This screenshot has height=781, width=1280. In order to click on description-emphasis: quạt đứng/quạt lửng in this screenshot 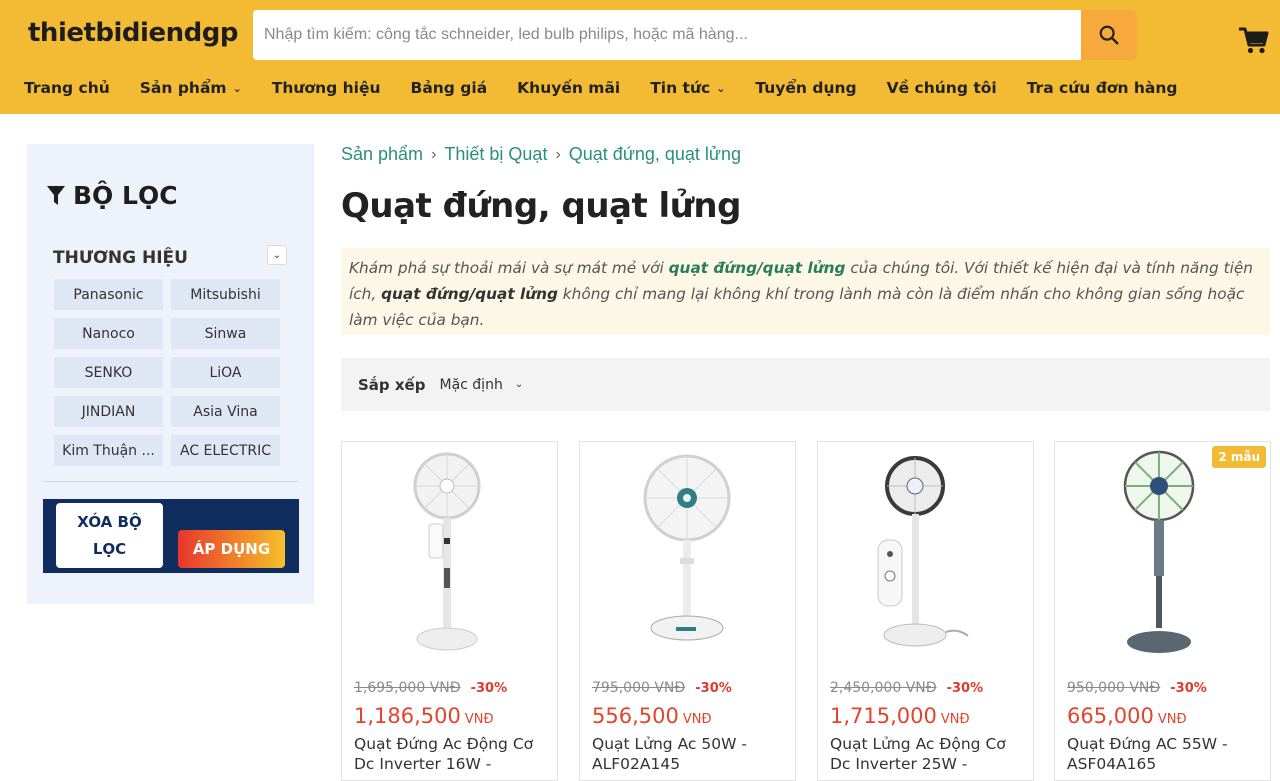, I will do `click(469, 294)`.